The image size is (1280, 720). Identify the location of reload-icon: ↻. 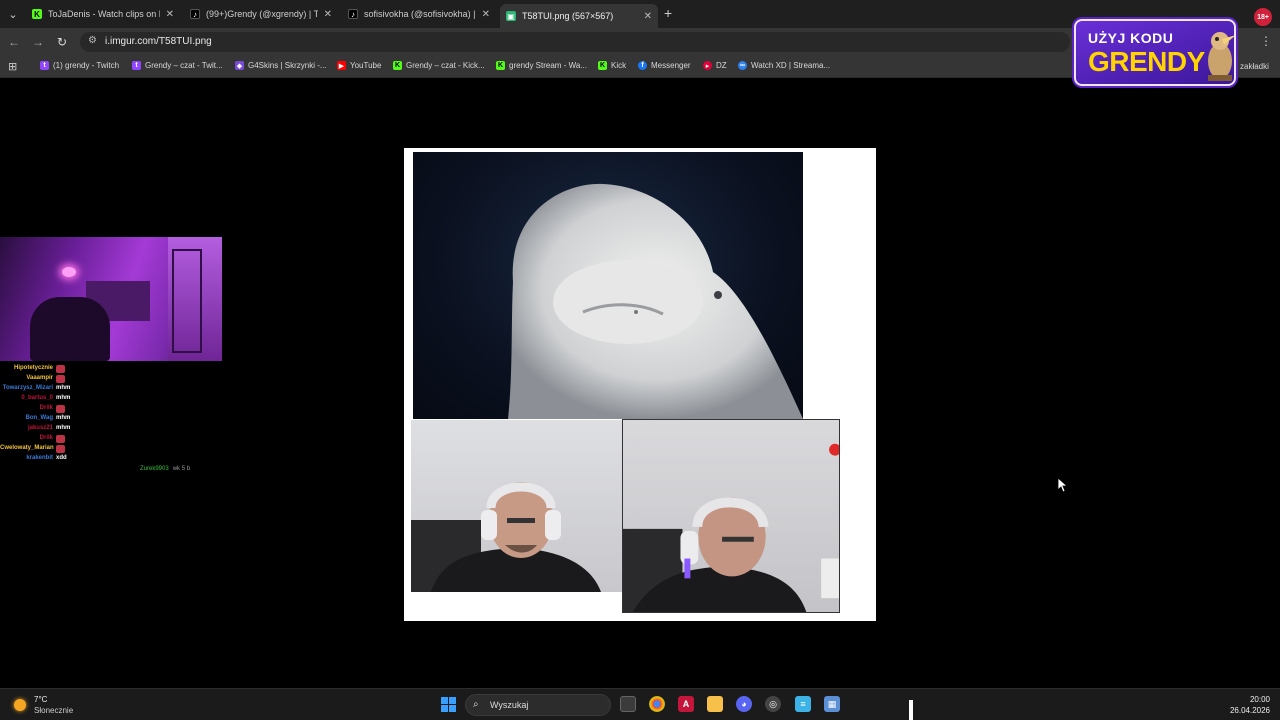
(62, 42).